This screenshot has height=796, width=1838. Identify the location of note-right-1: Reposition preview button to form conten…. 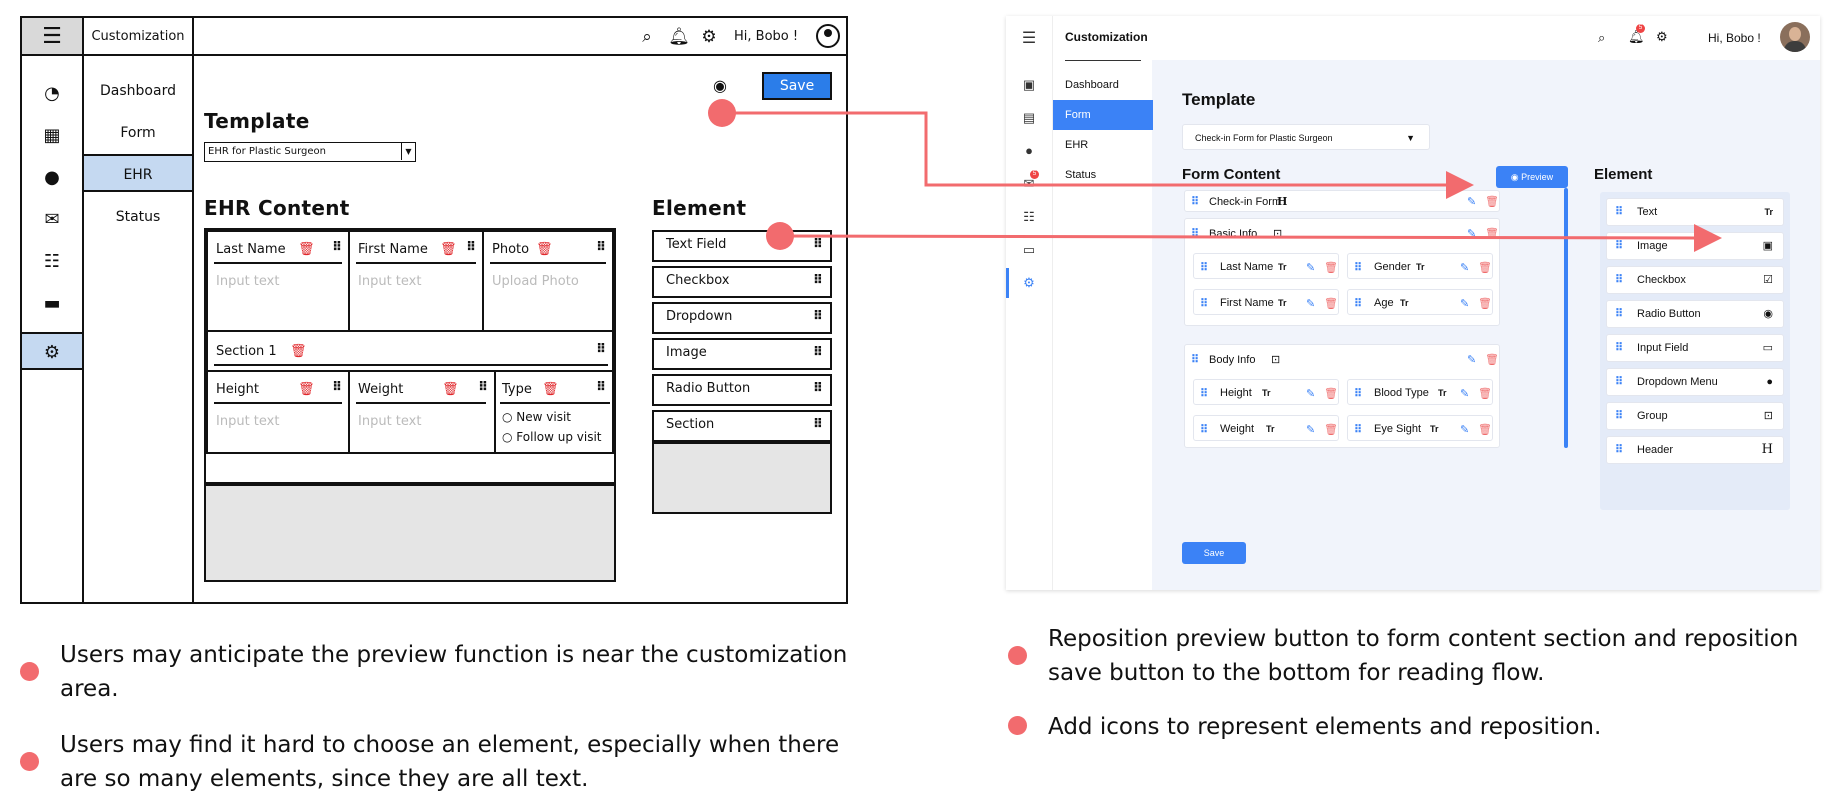
(1423, 656).